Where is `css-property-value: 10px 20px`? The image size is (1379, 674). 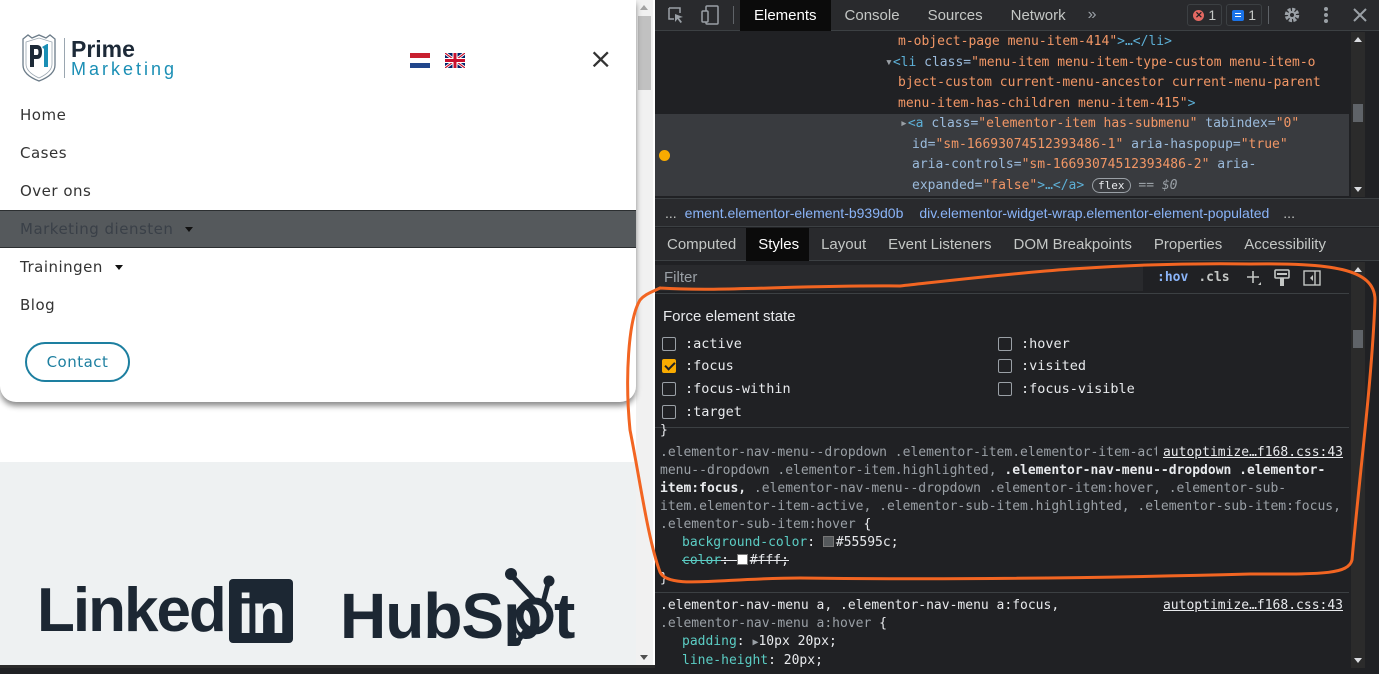
css-property-value: 10px 20px is located at coordinates (793, 641).